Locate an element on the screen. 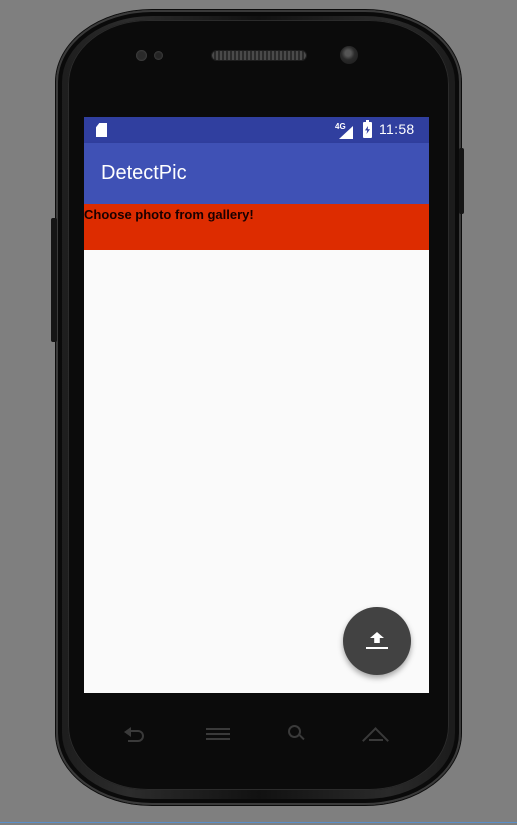 The width and height of the screenshot is (517, 825). proximity-sensor is located at coordinates (141, 55).